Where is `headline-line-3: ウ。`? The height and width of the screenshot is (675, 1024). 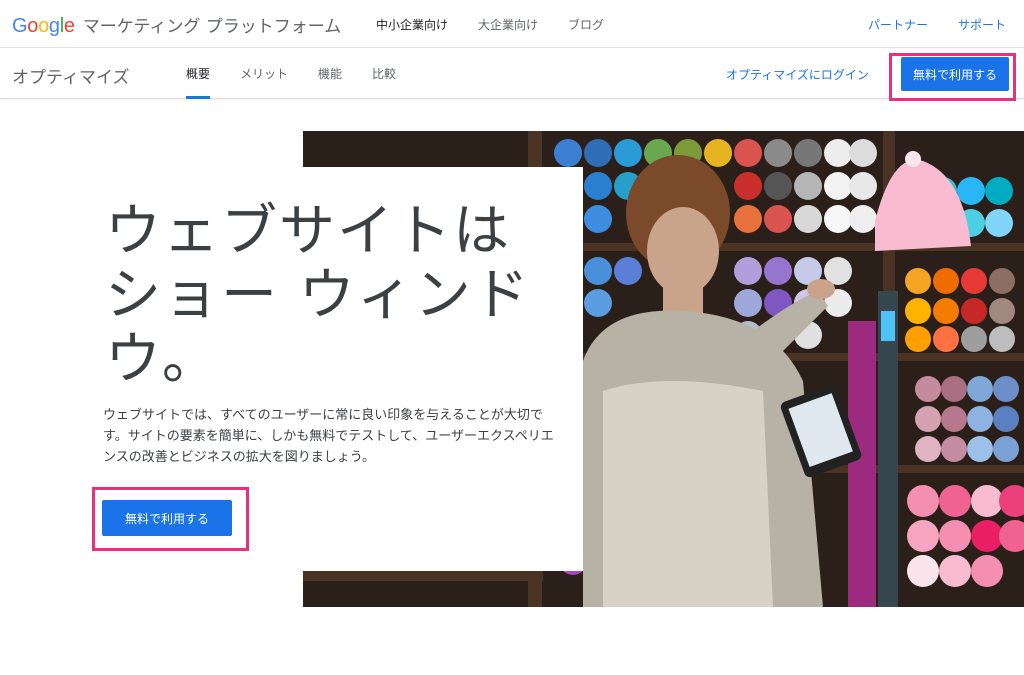
headline-line-3: ウ。 is located at coordinates (162, 359).